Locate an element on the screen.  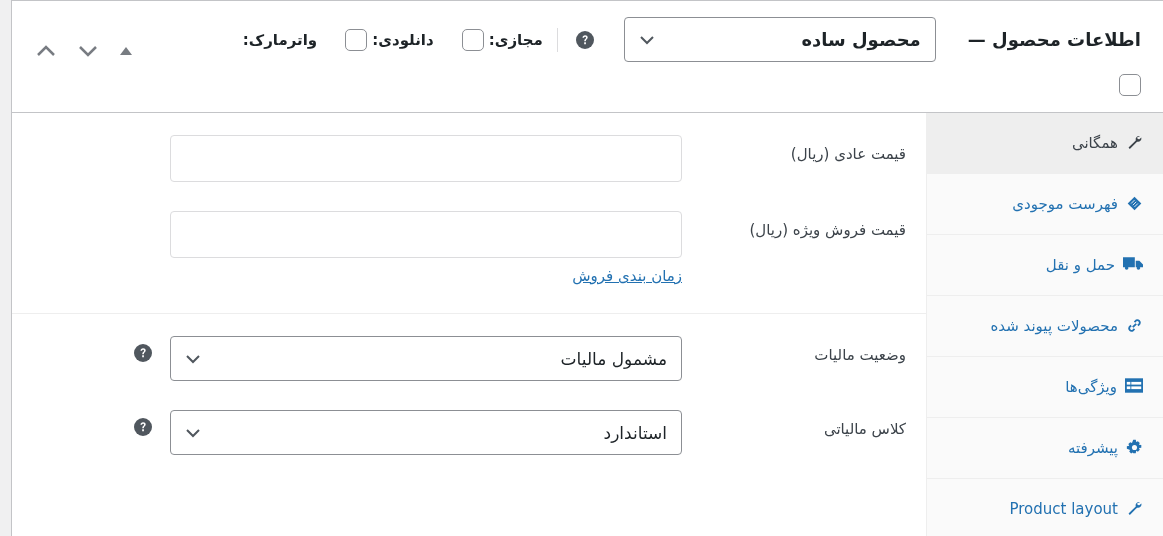
option-label: واترمارک: is located at coordinates (280, 39).